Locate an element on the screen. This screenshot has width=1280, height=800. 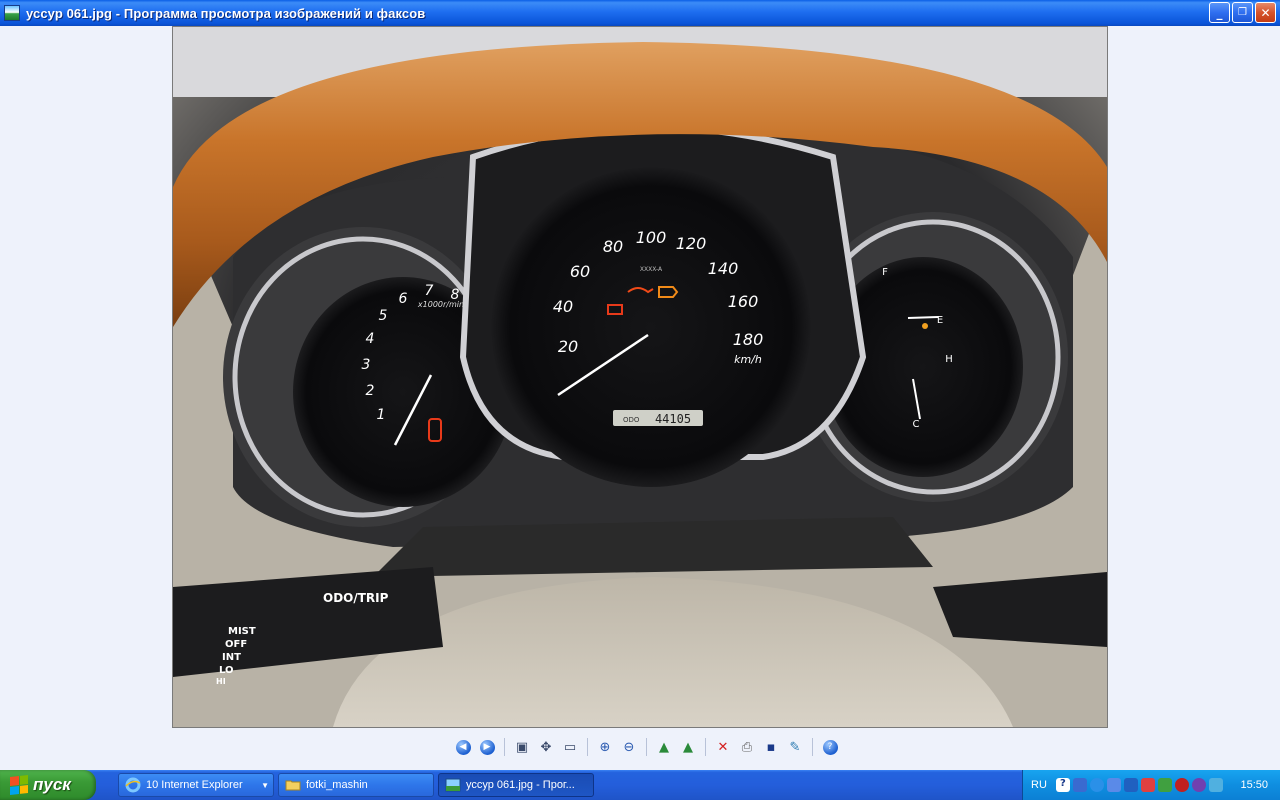
delete-button: ✕ is located at coordinates (723, 747).